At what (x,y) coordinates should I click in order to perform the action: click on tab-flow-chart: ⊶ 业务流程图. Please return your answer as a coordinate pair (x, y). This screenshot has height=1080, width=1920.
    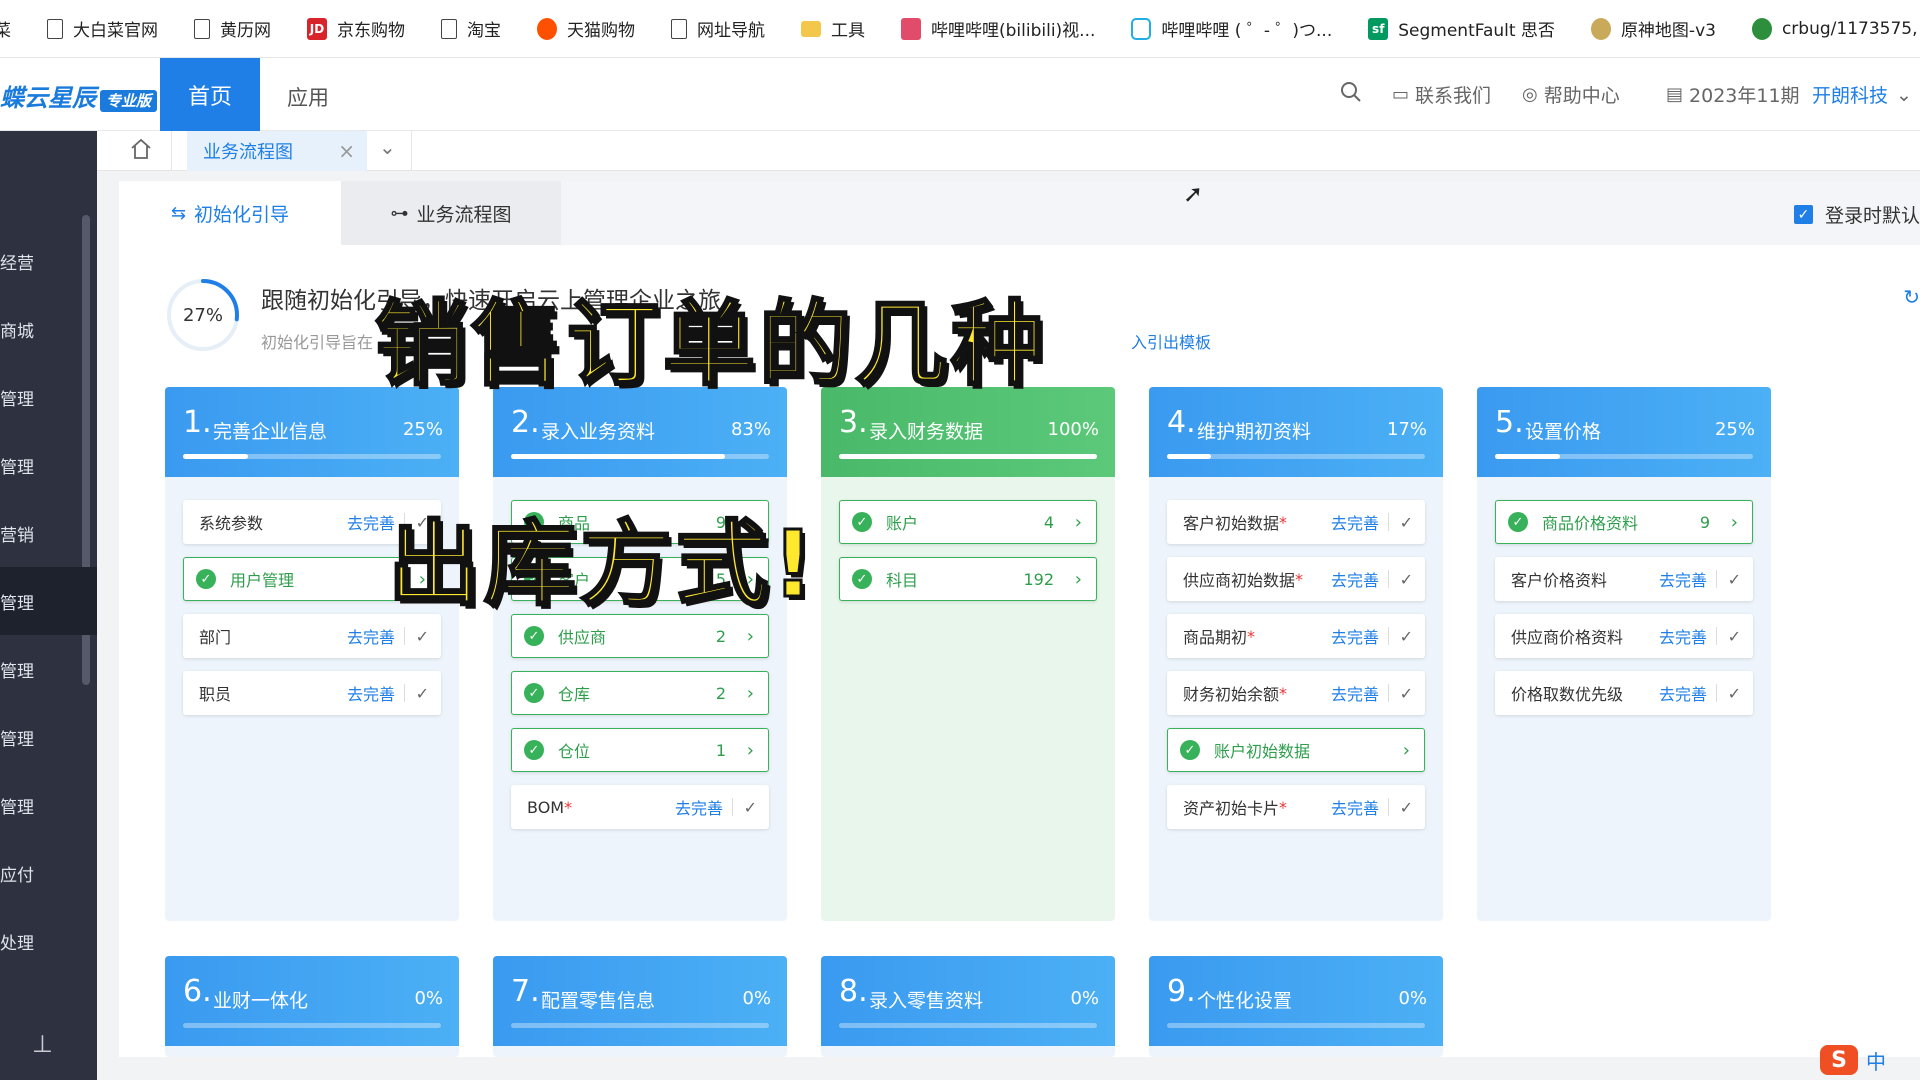
    Looking at the image, I should click on (451, 213).